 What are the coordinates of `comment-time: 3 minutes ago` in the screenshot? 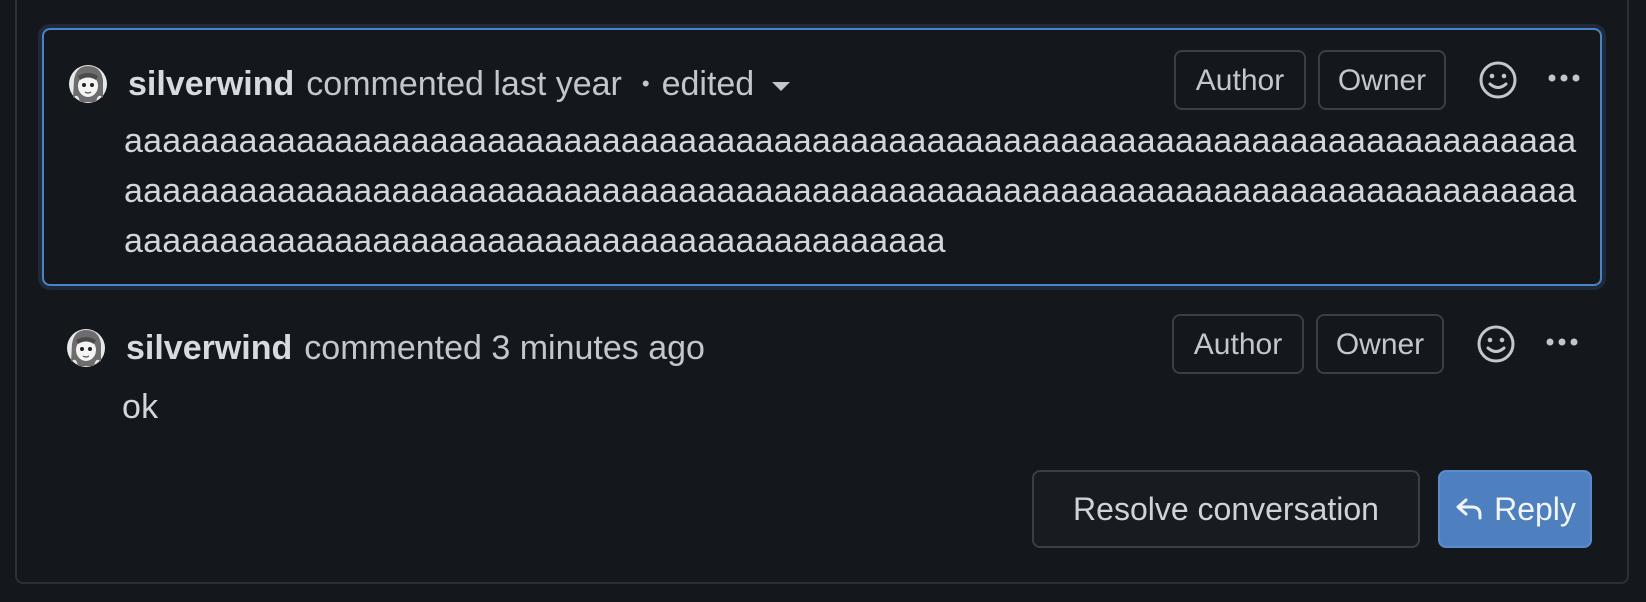 It's located at (598, 348).